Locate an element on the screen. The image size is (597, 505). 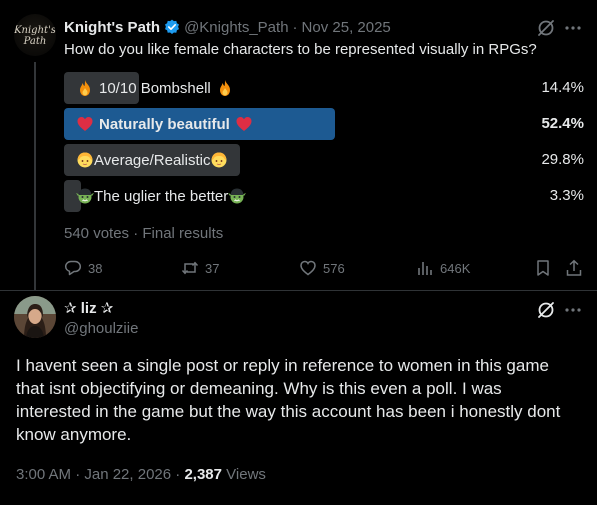
poll-option: The uglier the better 3.3% is located at coordinates (324, 196).